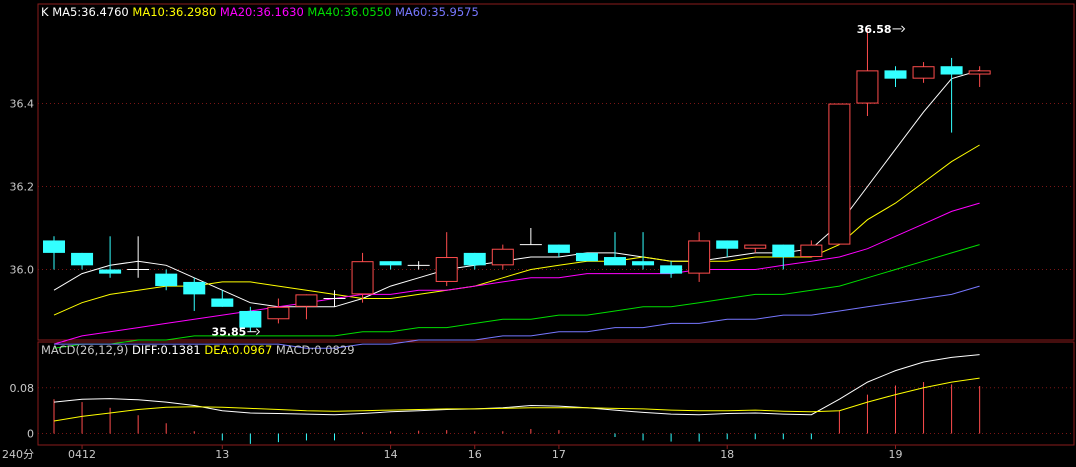  I want to click on legend-entry: MA20:36.1630, so click(260, 12).